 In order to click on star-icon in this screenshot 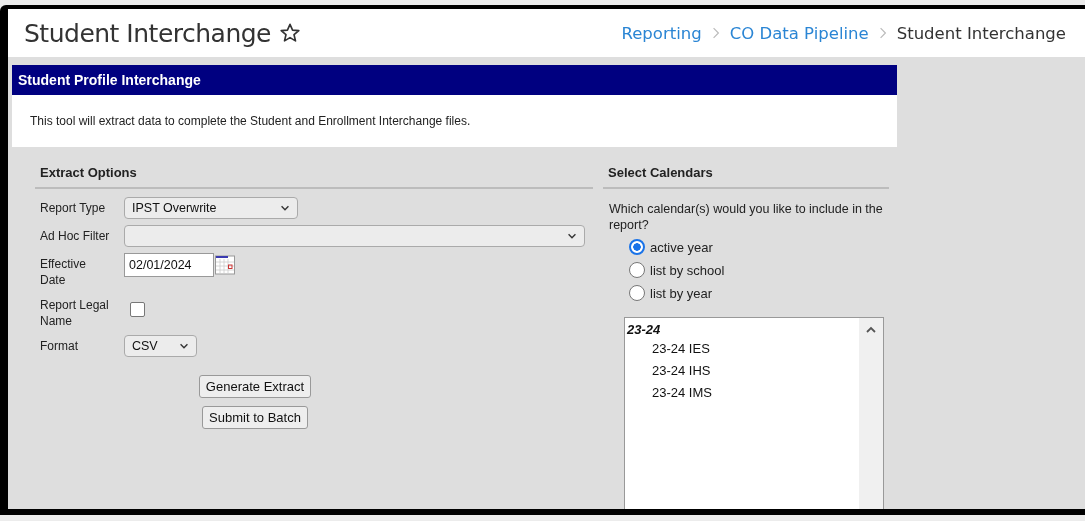, I will do `click(290, 33)`.